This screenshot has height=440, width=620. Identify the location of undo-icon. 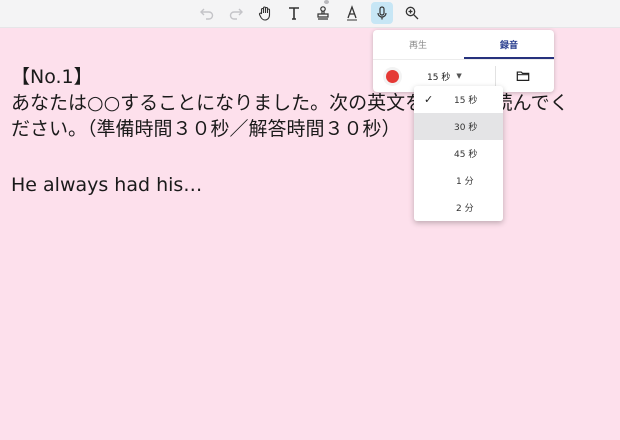
(207, 14).